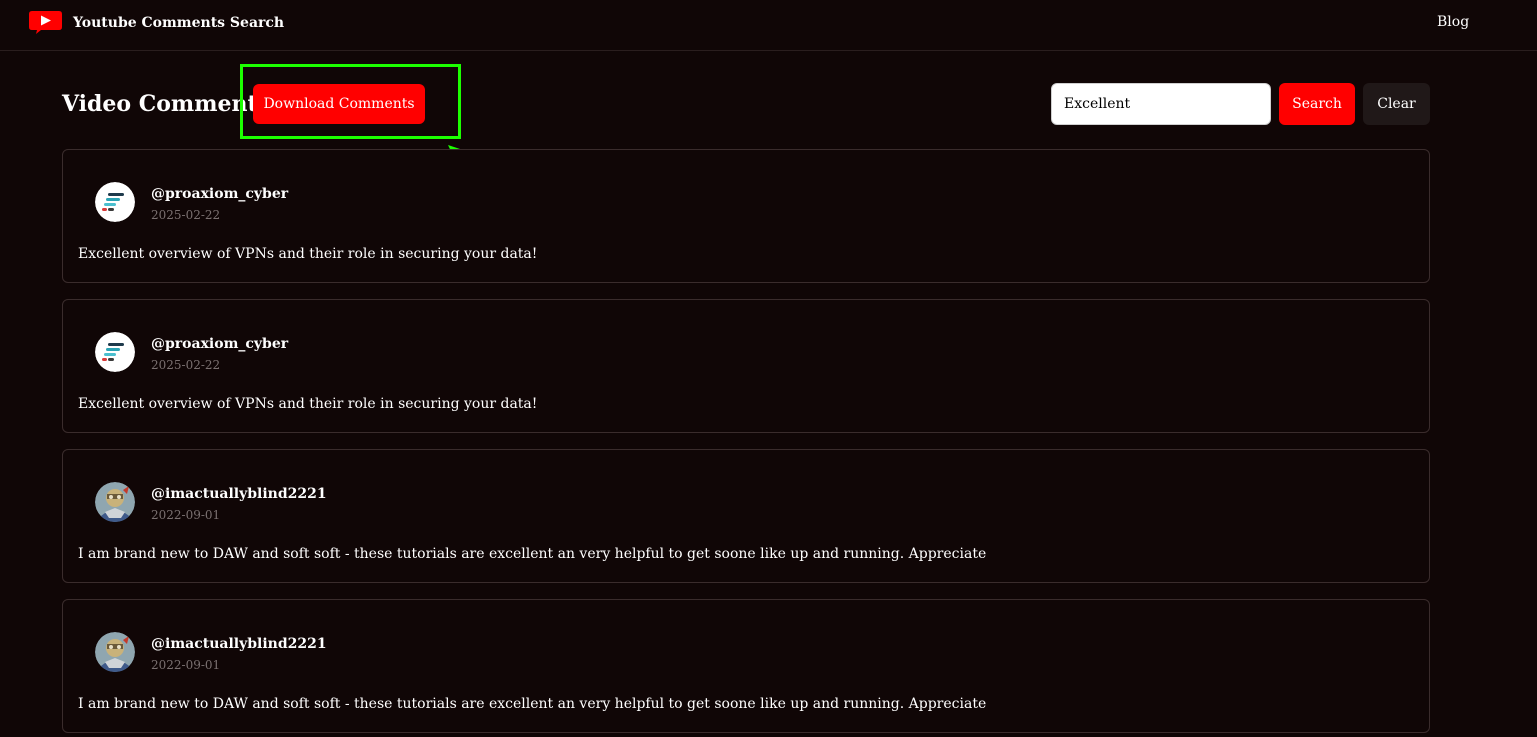 Image resolution: width=1537 pixels, height=737 pixels. What do you see at coordinates (1161, 104) in the screenshot?
I see `search-input` at bounding box center [1161, 104].